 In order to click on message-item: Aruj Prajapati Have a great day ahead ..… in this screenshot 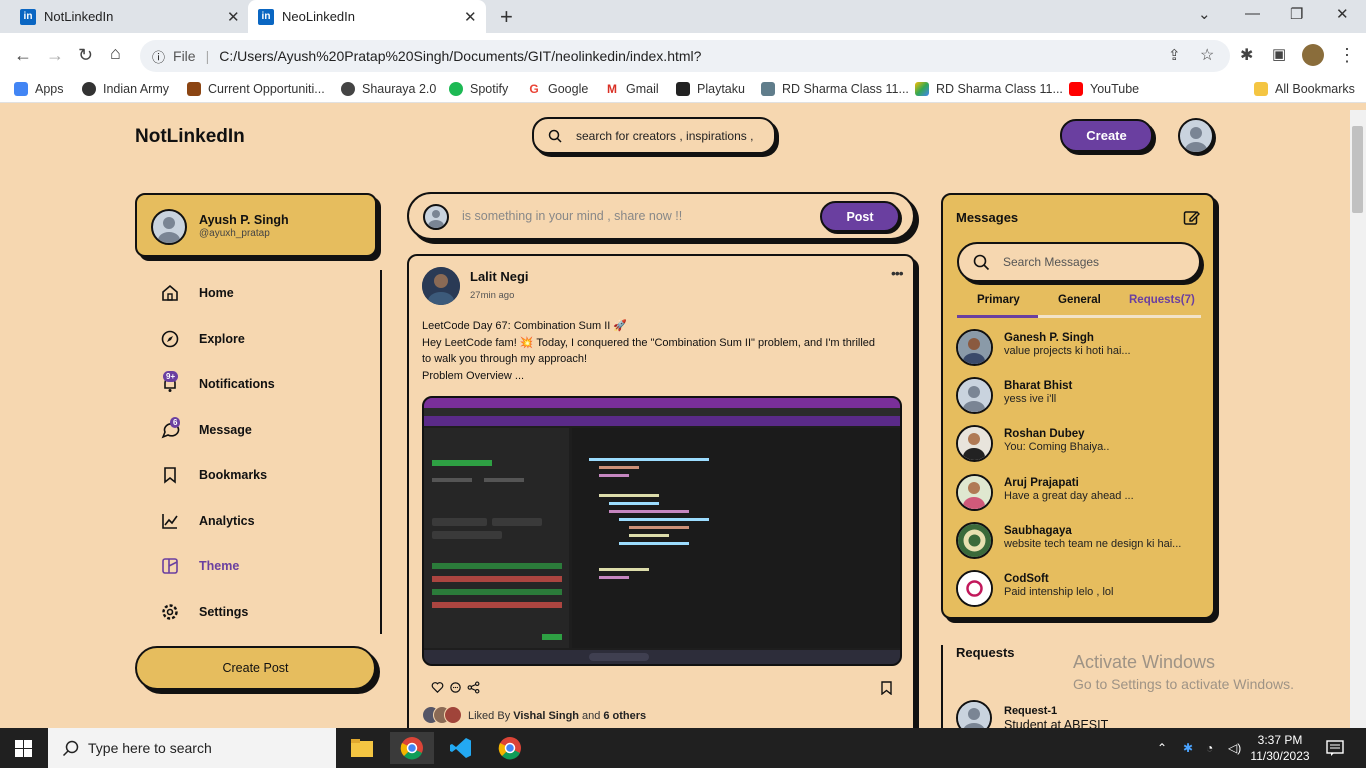, I will do `click(1081, 494)`.